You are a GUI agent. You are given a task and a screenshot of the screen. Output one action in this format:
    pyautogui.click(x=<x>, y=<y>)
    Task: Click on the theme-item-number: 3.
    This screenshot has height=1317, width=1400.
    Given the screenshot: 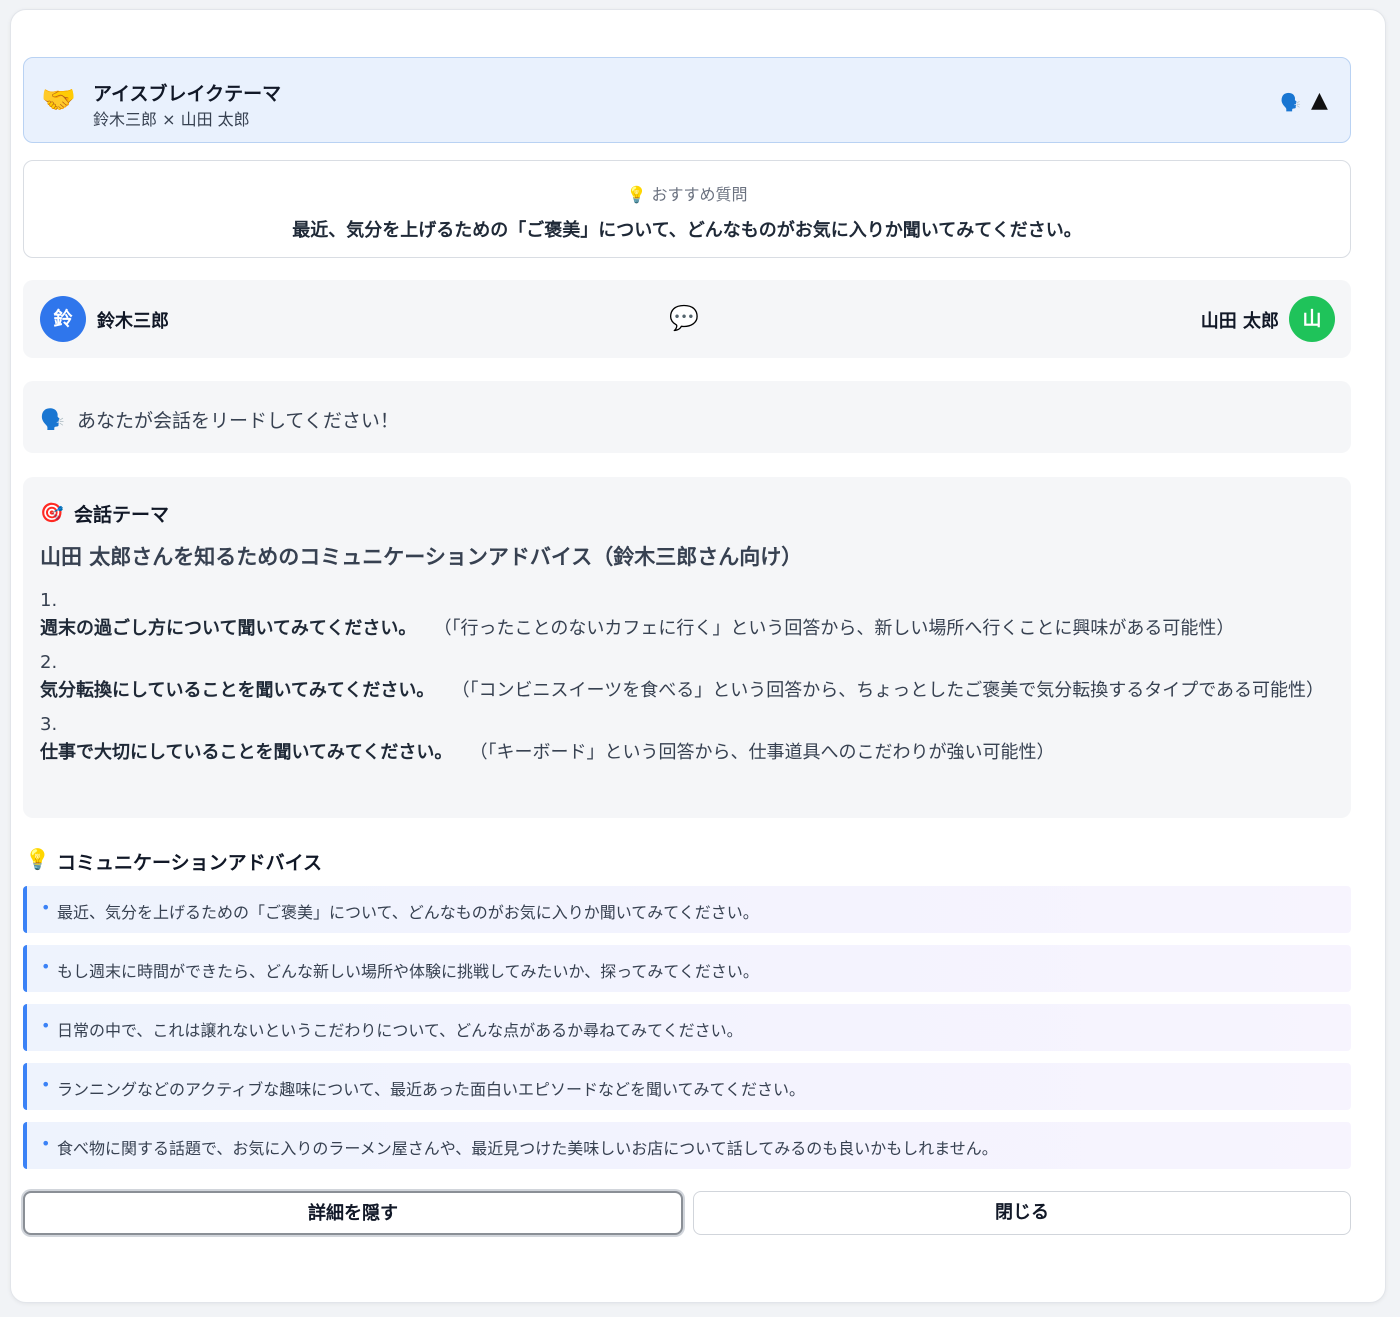 What is the action you would take?
    pyautogui.click(x=49, y=724)
    